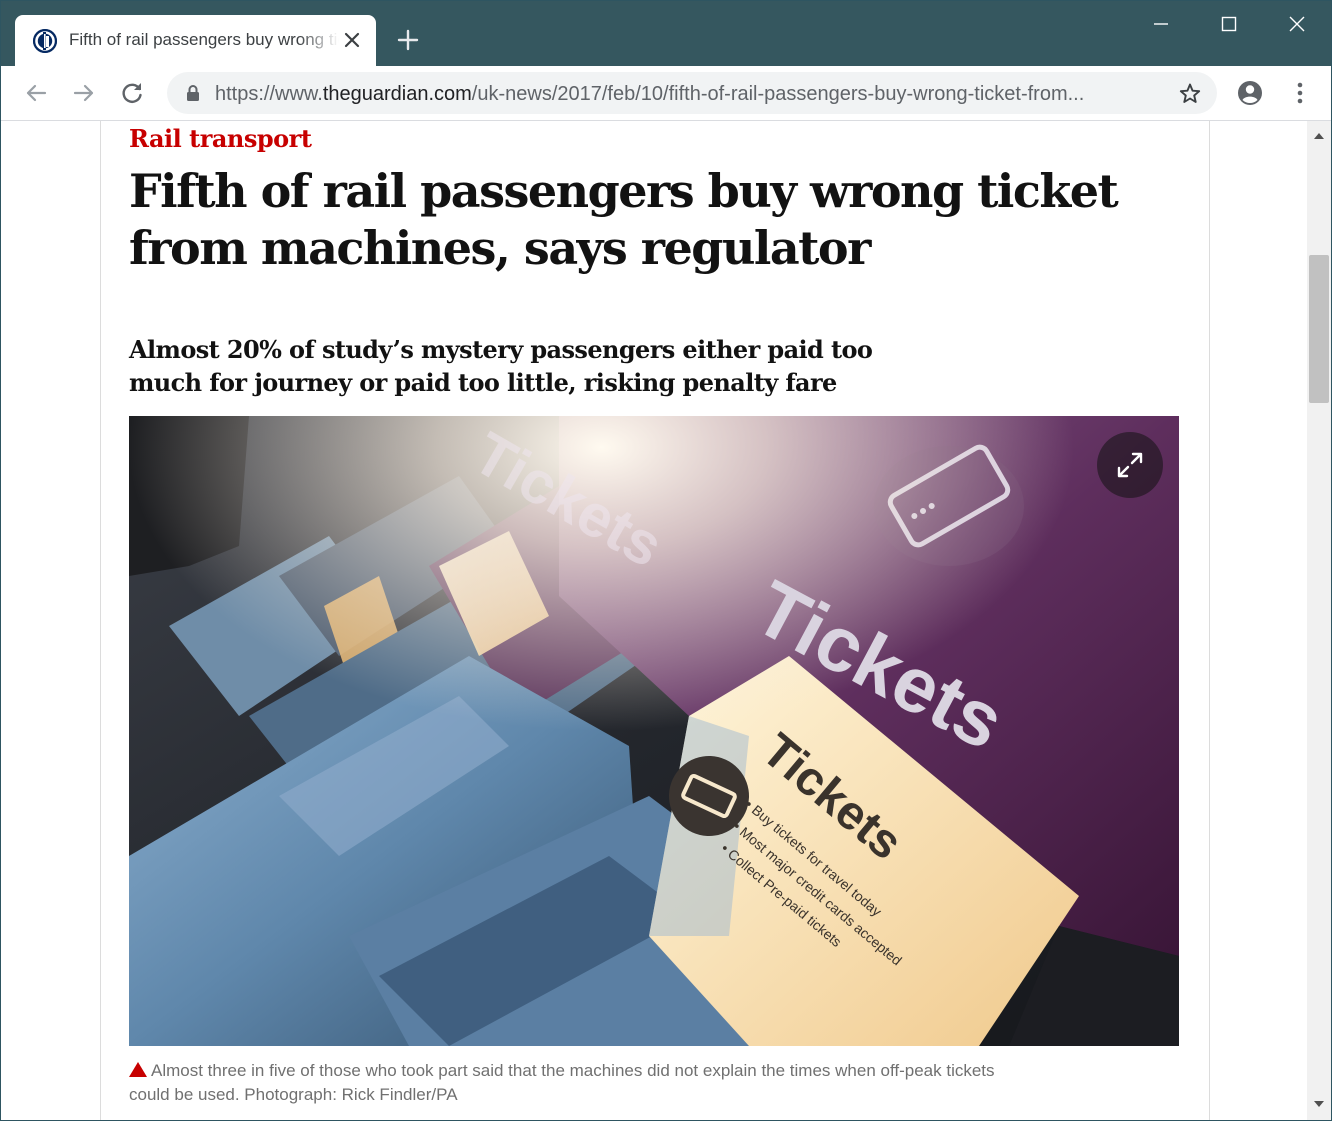 This screenshot has width=1332, height=1121. I want to click on url-host: theguardian.com, so click(397, 94).